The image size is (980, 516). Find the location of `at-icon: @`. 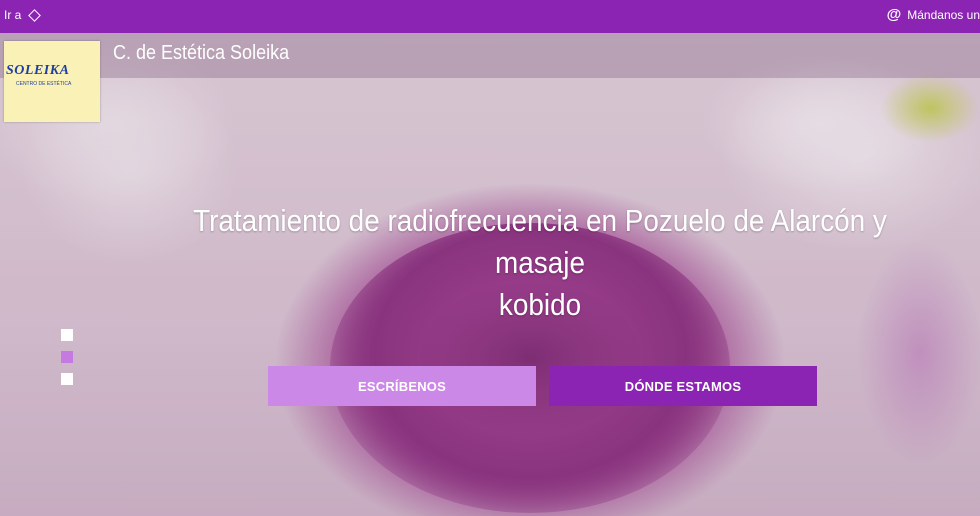

at-icon: @ is located at coordinates (894, 14).